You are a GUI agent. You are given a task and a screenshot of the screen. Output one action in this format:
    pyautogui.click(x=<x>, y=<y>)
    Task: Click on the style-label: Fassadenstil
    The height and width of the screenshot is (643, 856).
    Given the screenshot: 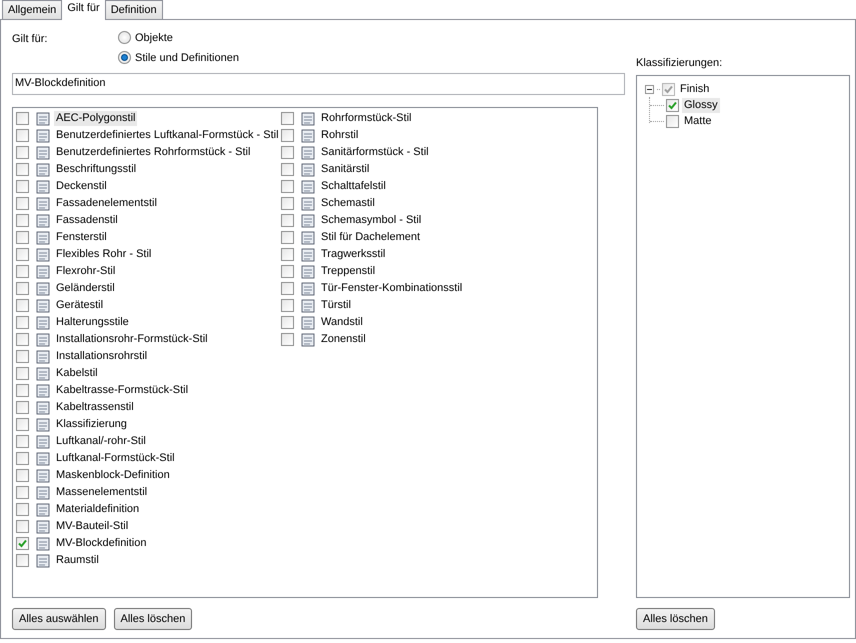 What is the action you would take?
    pyautogui.click(x=87, y=220)
    